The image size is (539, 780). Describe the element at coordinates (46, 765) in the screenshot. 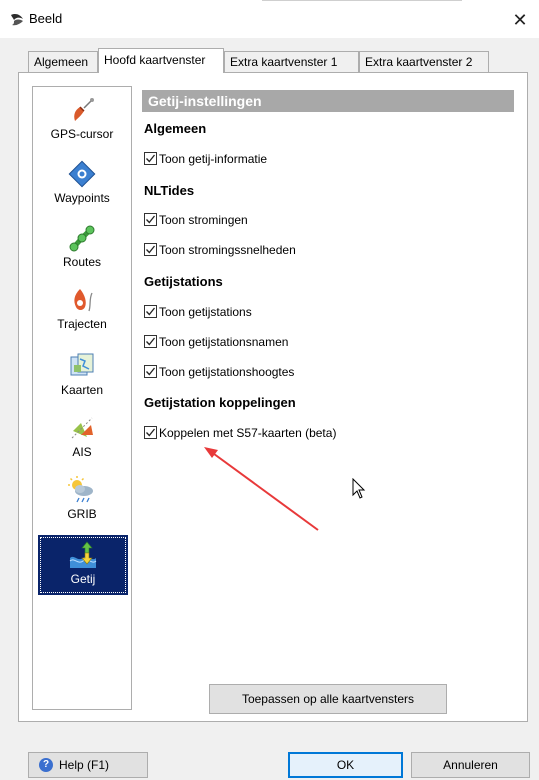

I see `help-icon: ?` at that location.